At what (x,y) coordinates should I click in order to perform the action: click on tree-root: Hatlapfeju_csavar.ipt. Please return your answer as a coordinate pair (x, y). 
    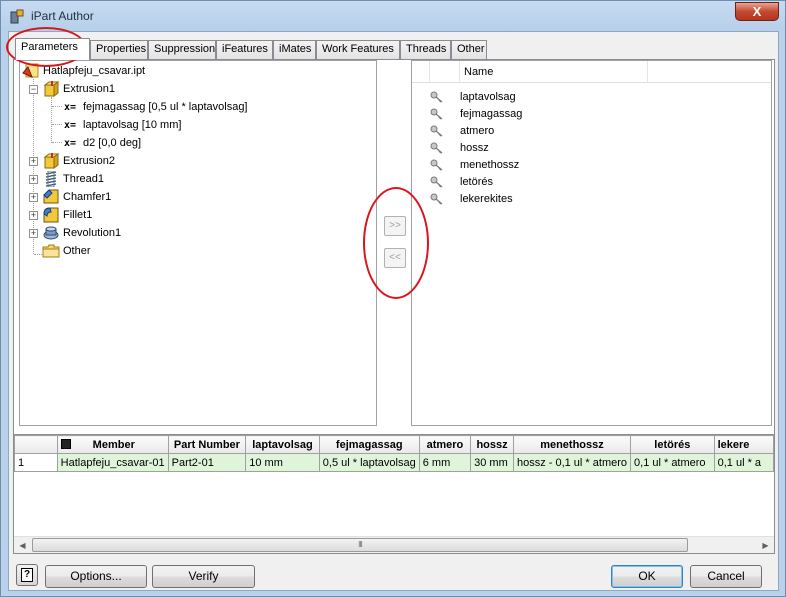
    Looking at the image, I should click on (83, 71).